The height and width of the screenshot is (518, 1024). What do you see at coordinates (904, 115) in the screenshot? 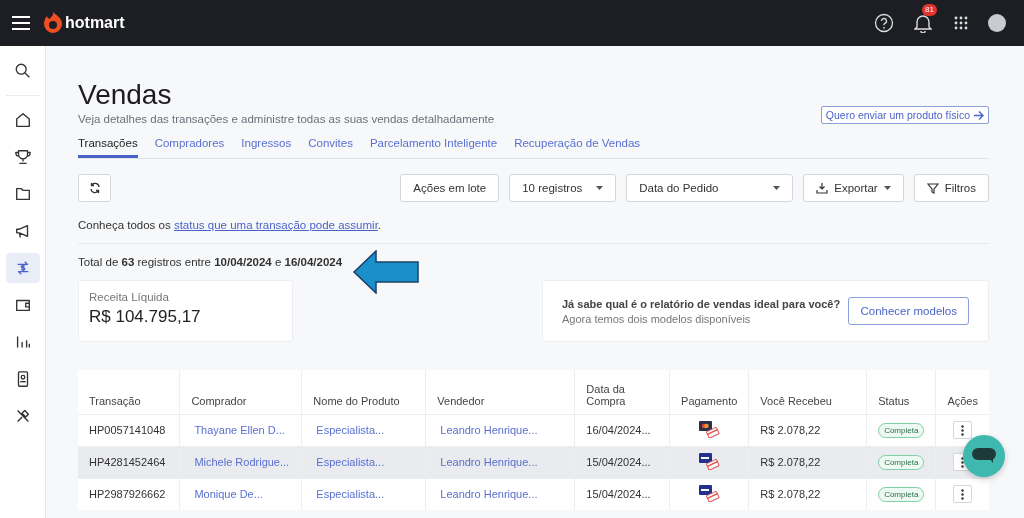
I see `physical-product-button: Quero enviar um produto físico` at bounding box center [904, 115].